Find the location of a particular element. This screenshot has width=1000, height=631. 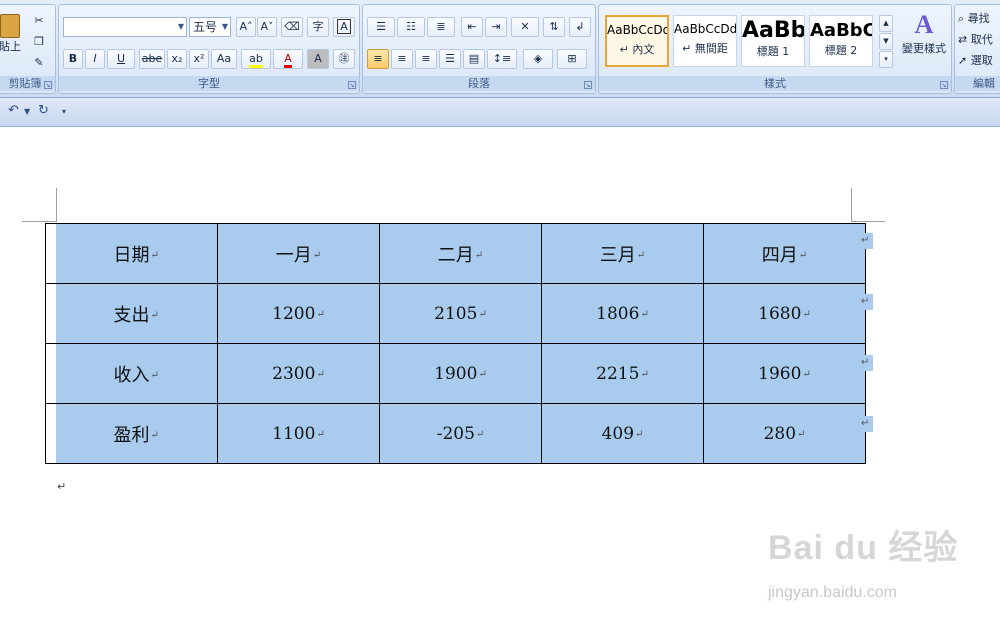

customize-qat-icon: ▾ is located at coordinates (64, 111).